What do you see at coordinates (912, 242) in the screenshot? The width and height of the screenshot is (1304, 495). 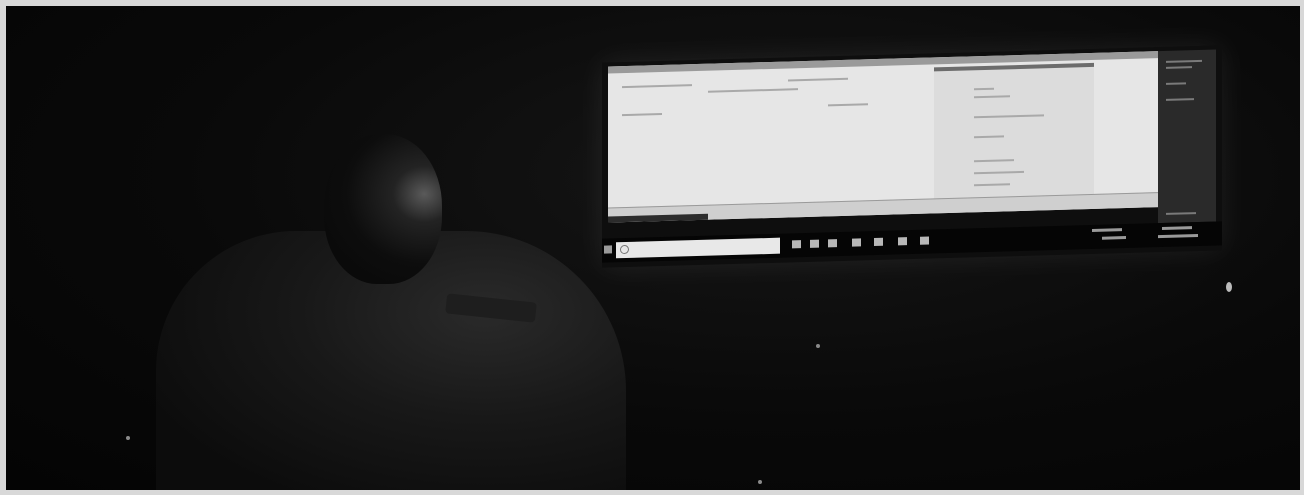 I see `taskbar` at bounding box center [912, 242].